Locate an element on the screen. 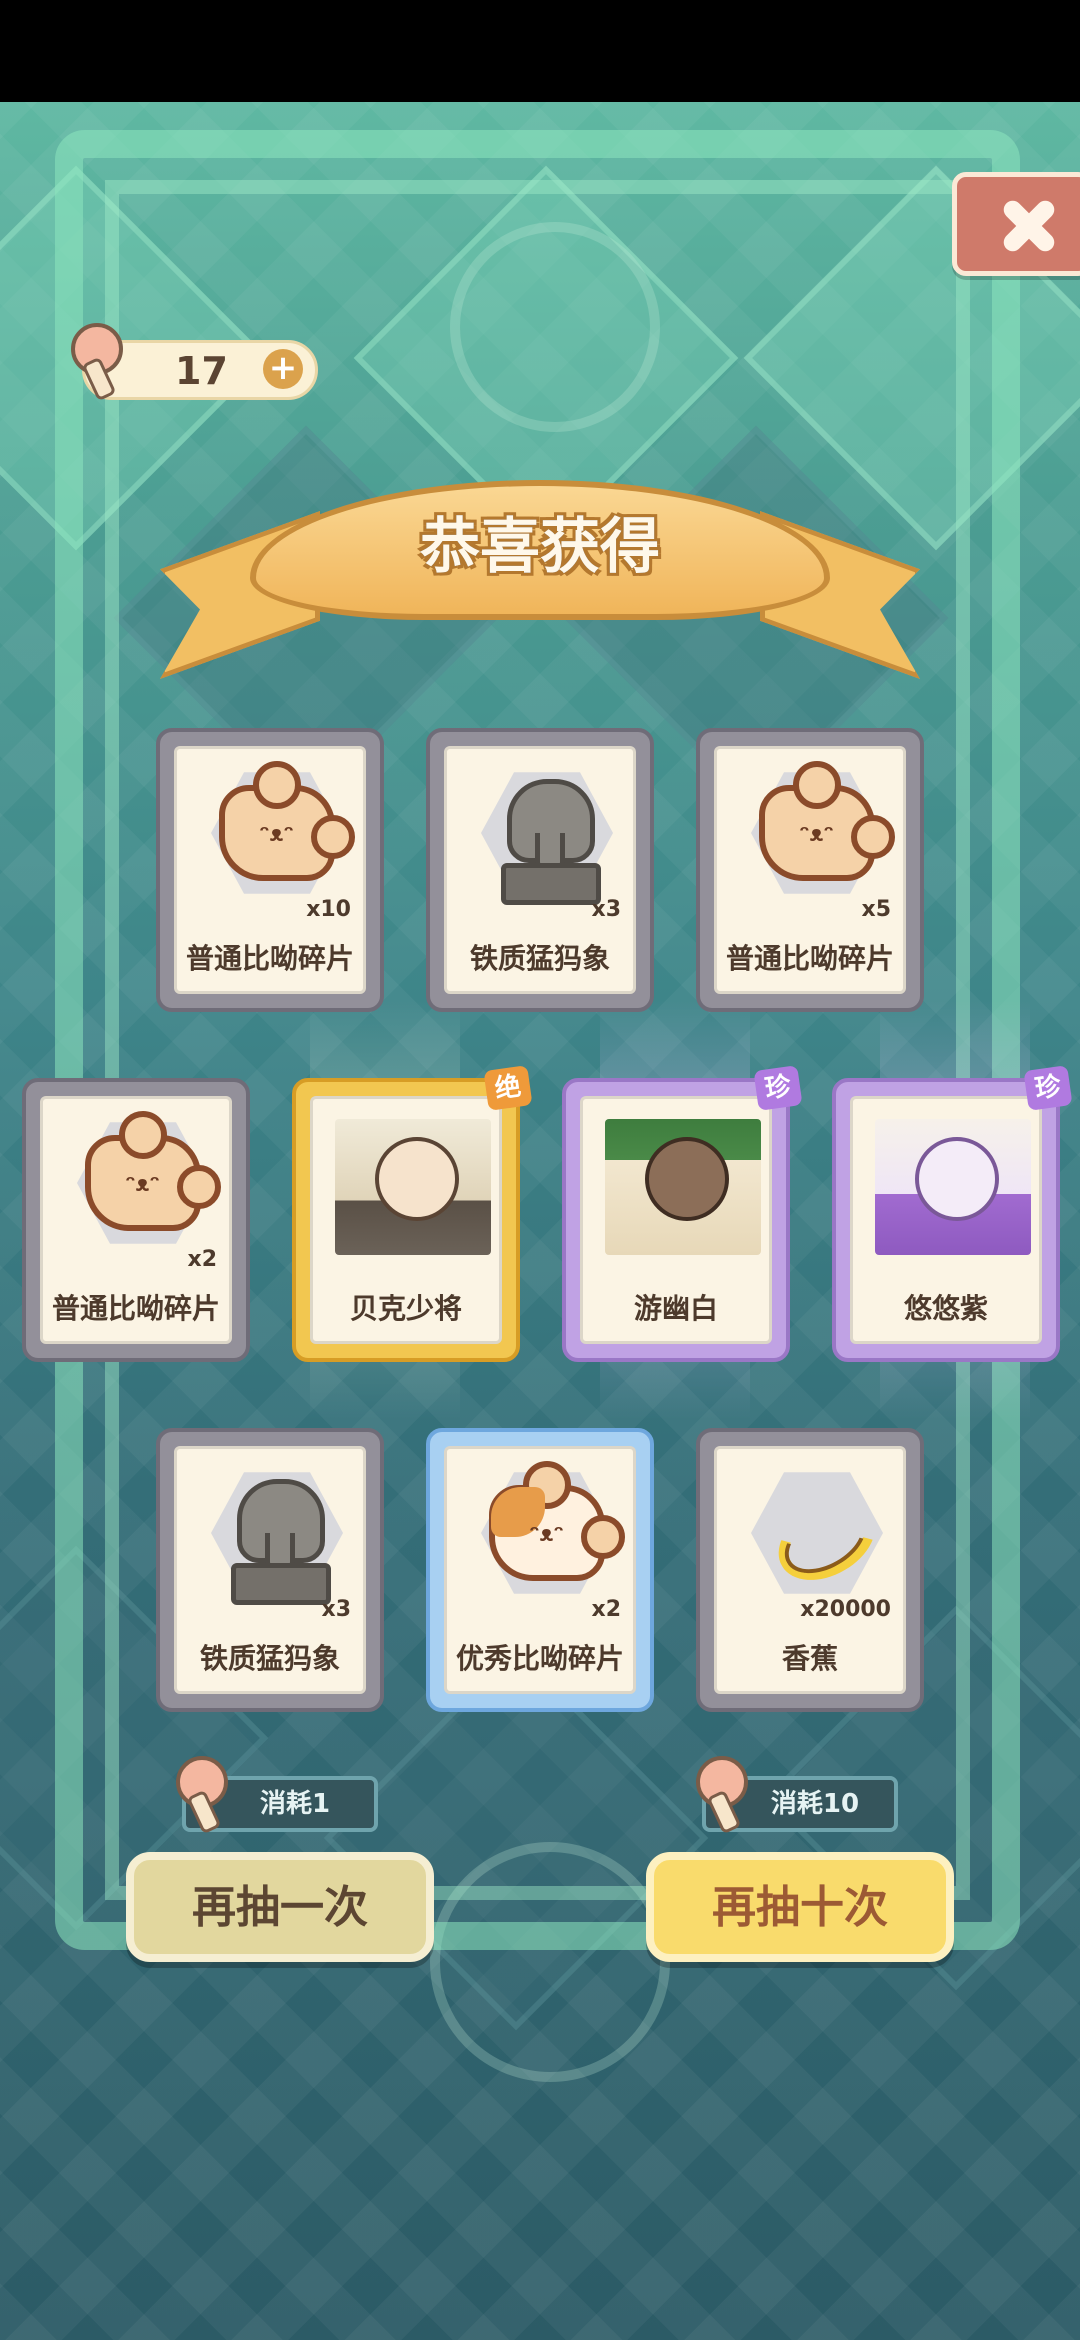  reward-card-inner: 悠悠紫 is located at coordinates (946, 1220).